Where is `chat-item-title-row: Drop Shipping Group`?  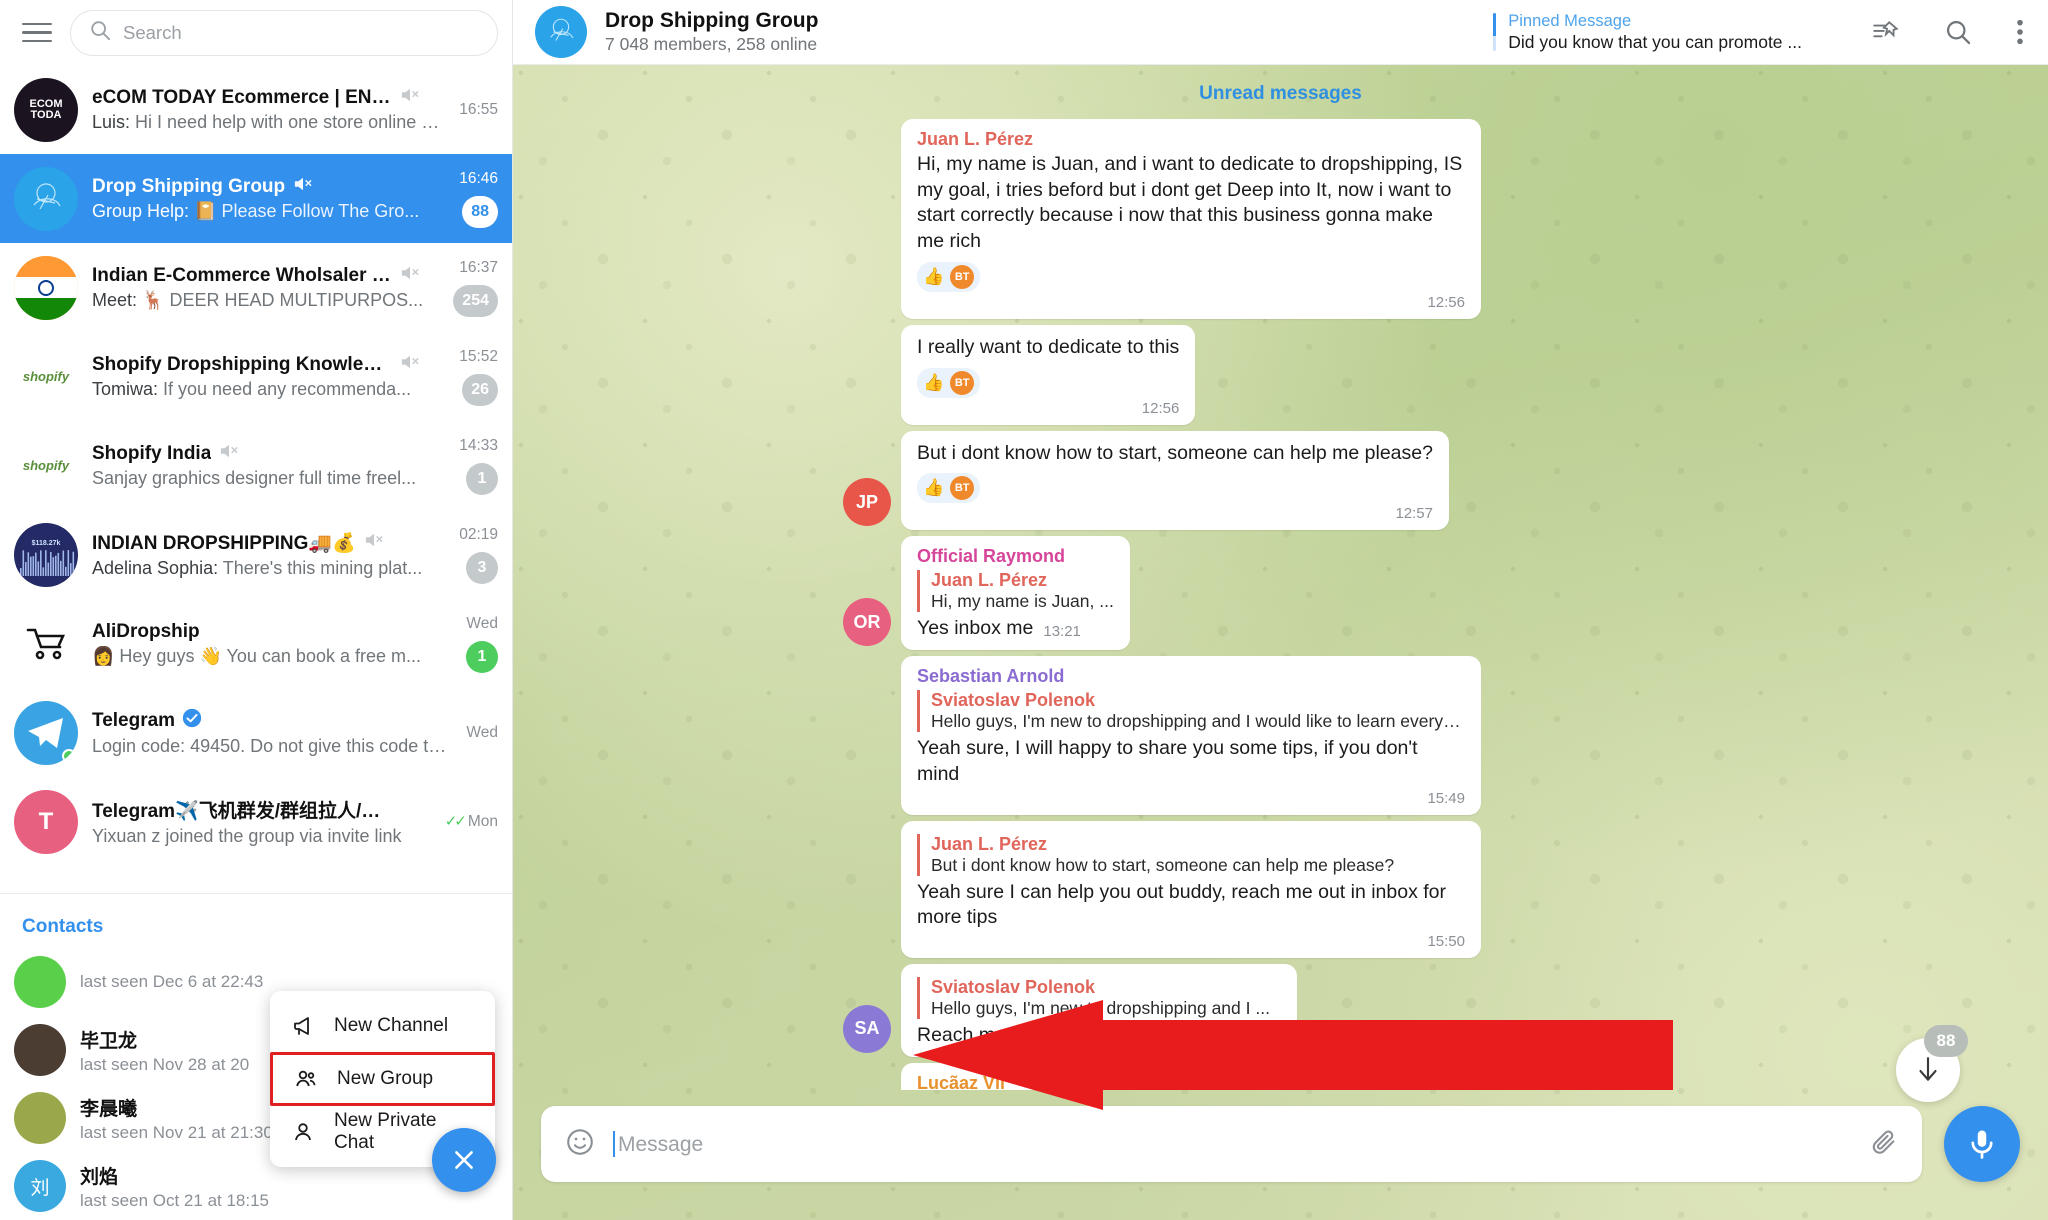
chat-item-title-row: Drop Shipping Group is located at coordinates (268, 186).